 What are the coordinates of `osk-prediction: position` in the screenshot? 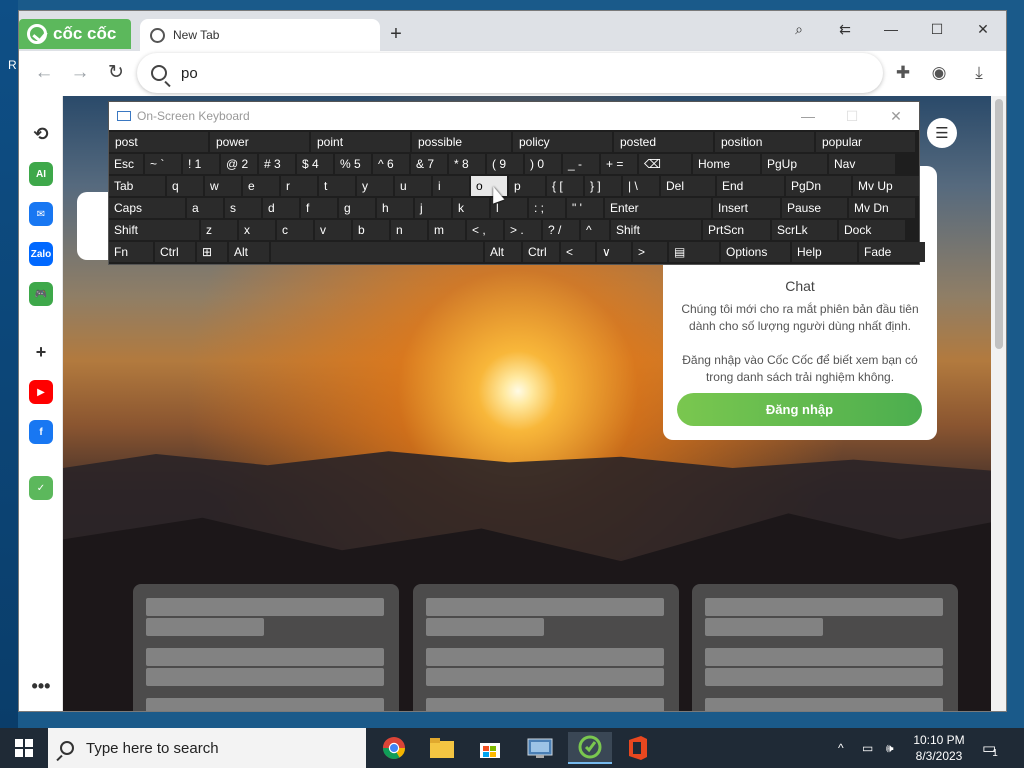 It's located at (764, 142).